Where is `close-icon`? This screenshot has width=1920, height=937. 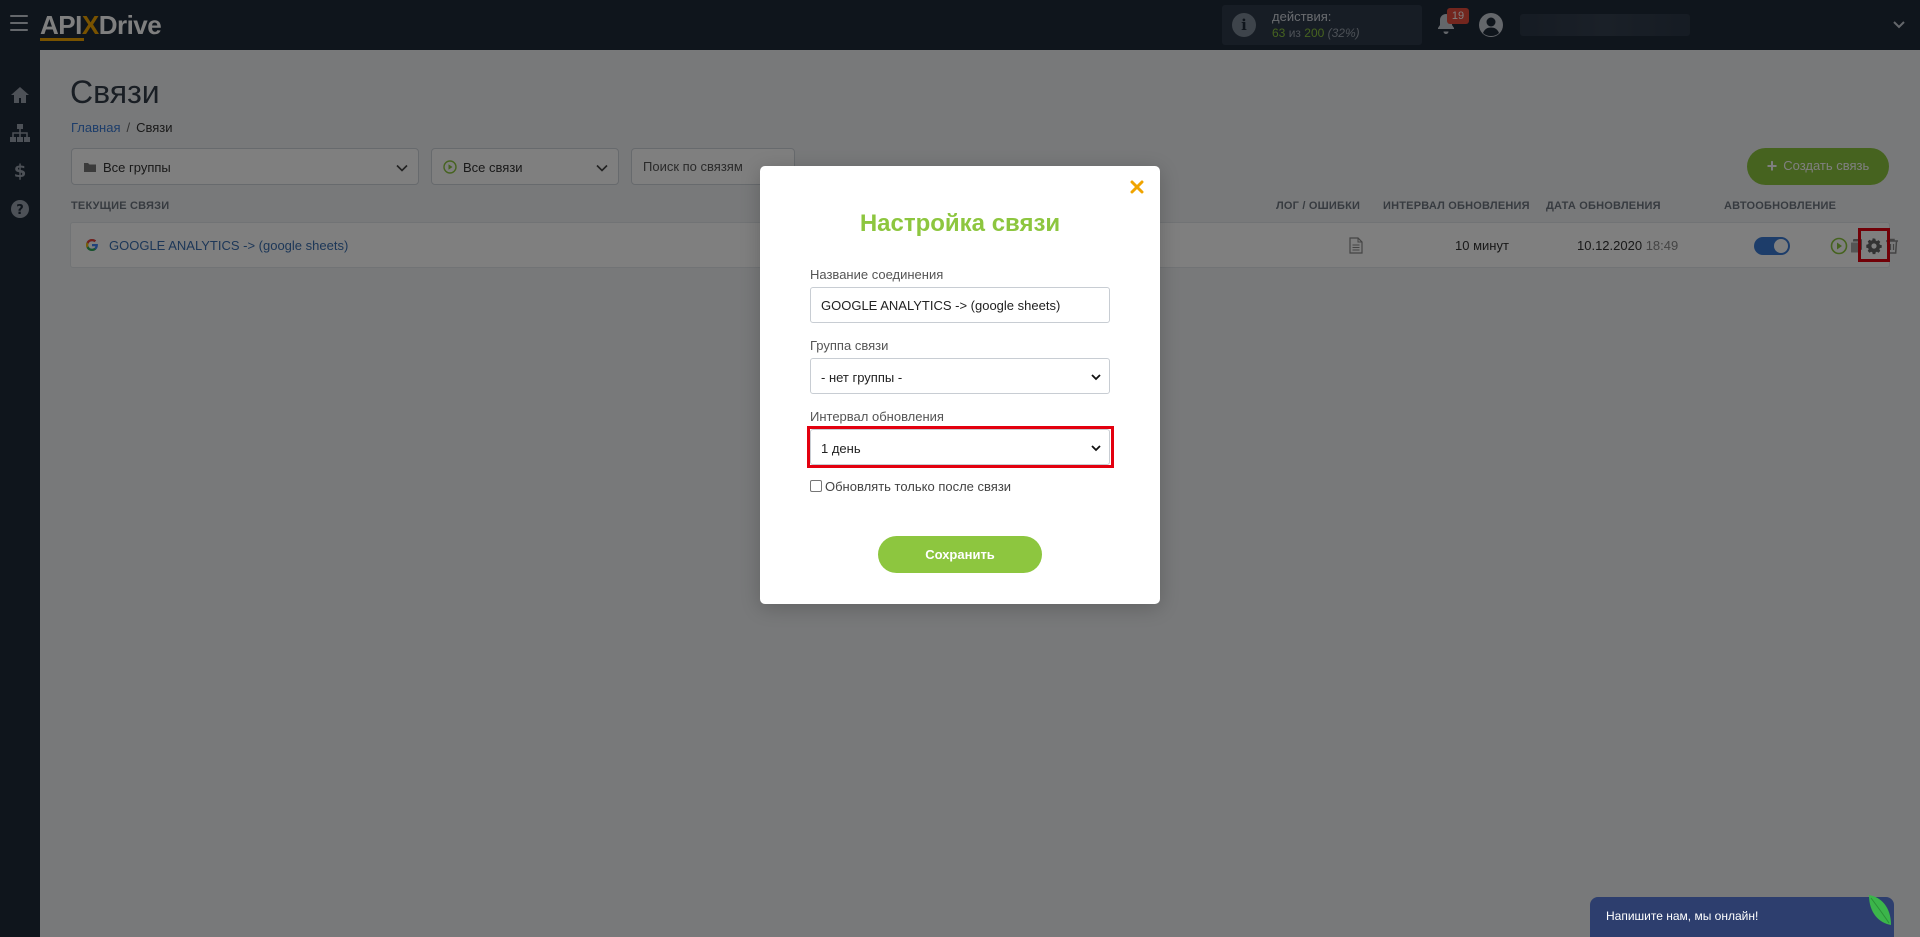
close-icon is located at coordinates (1137, 187).